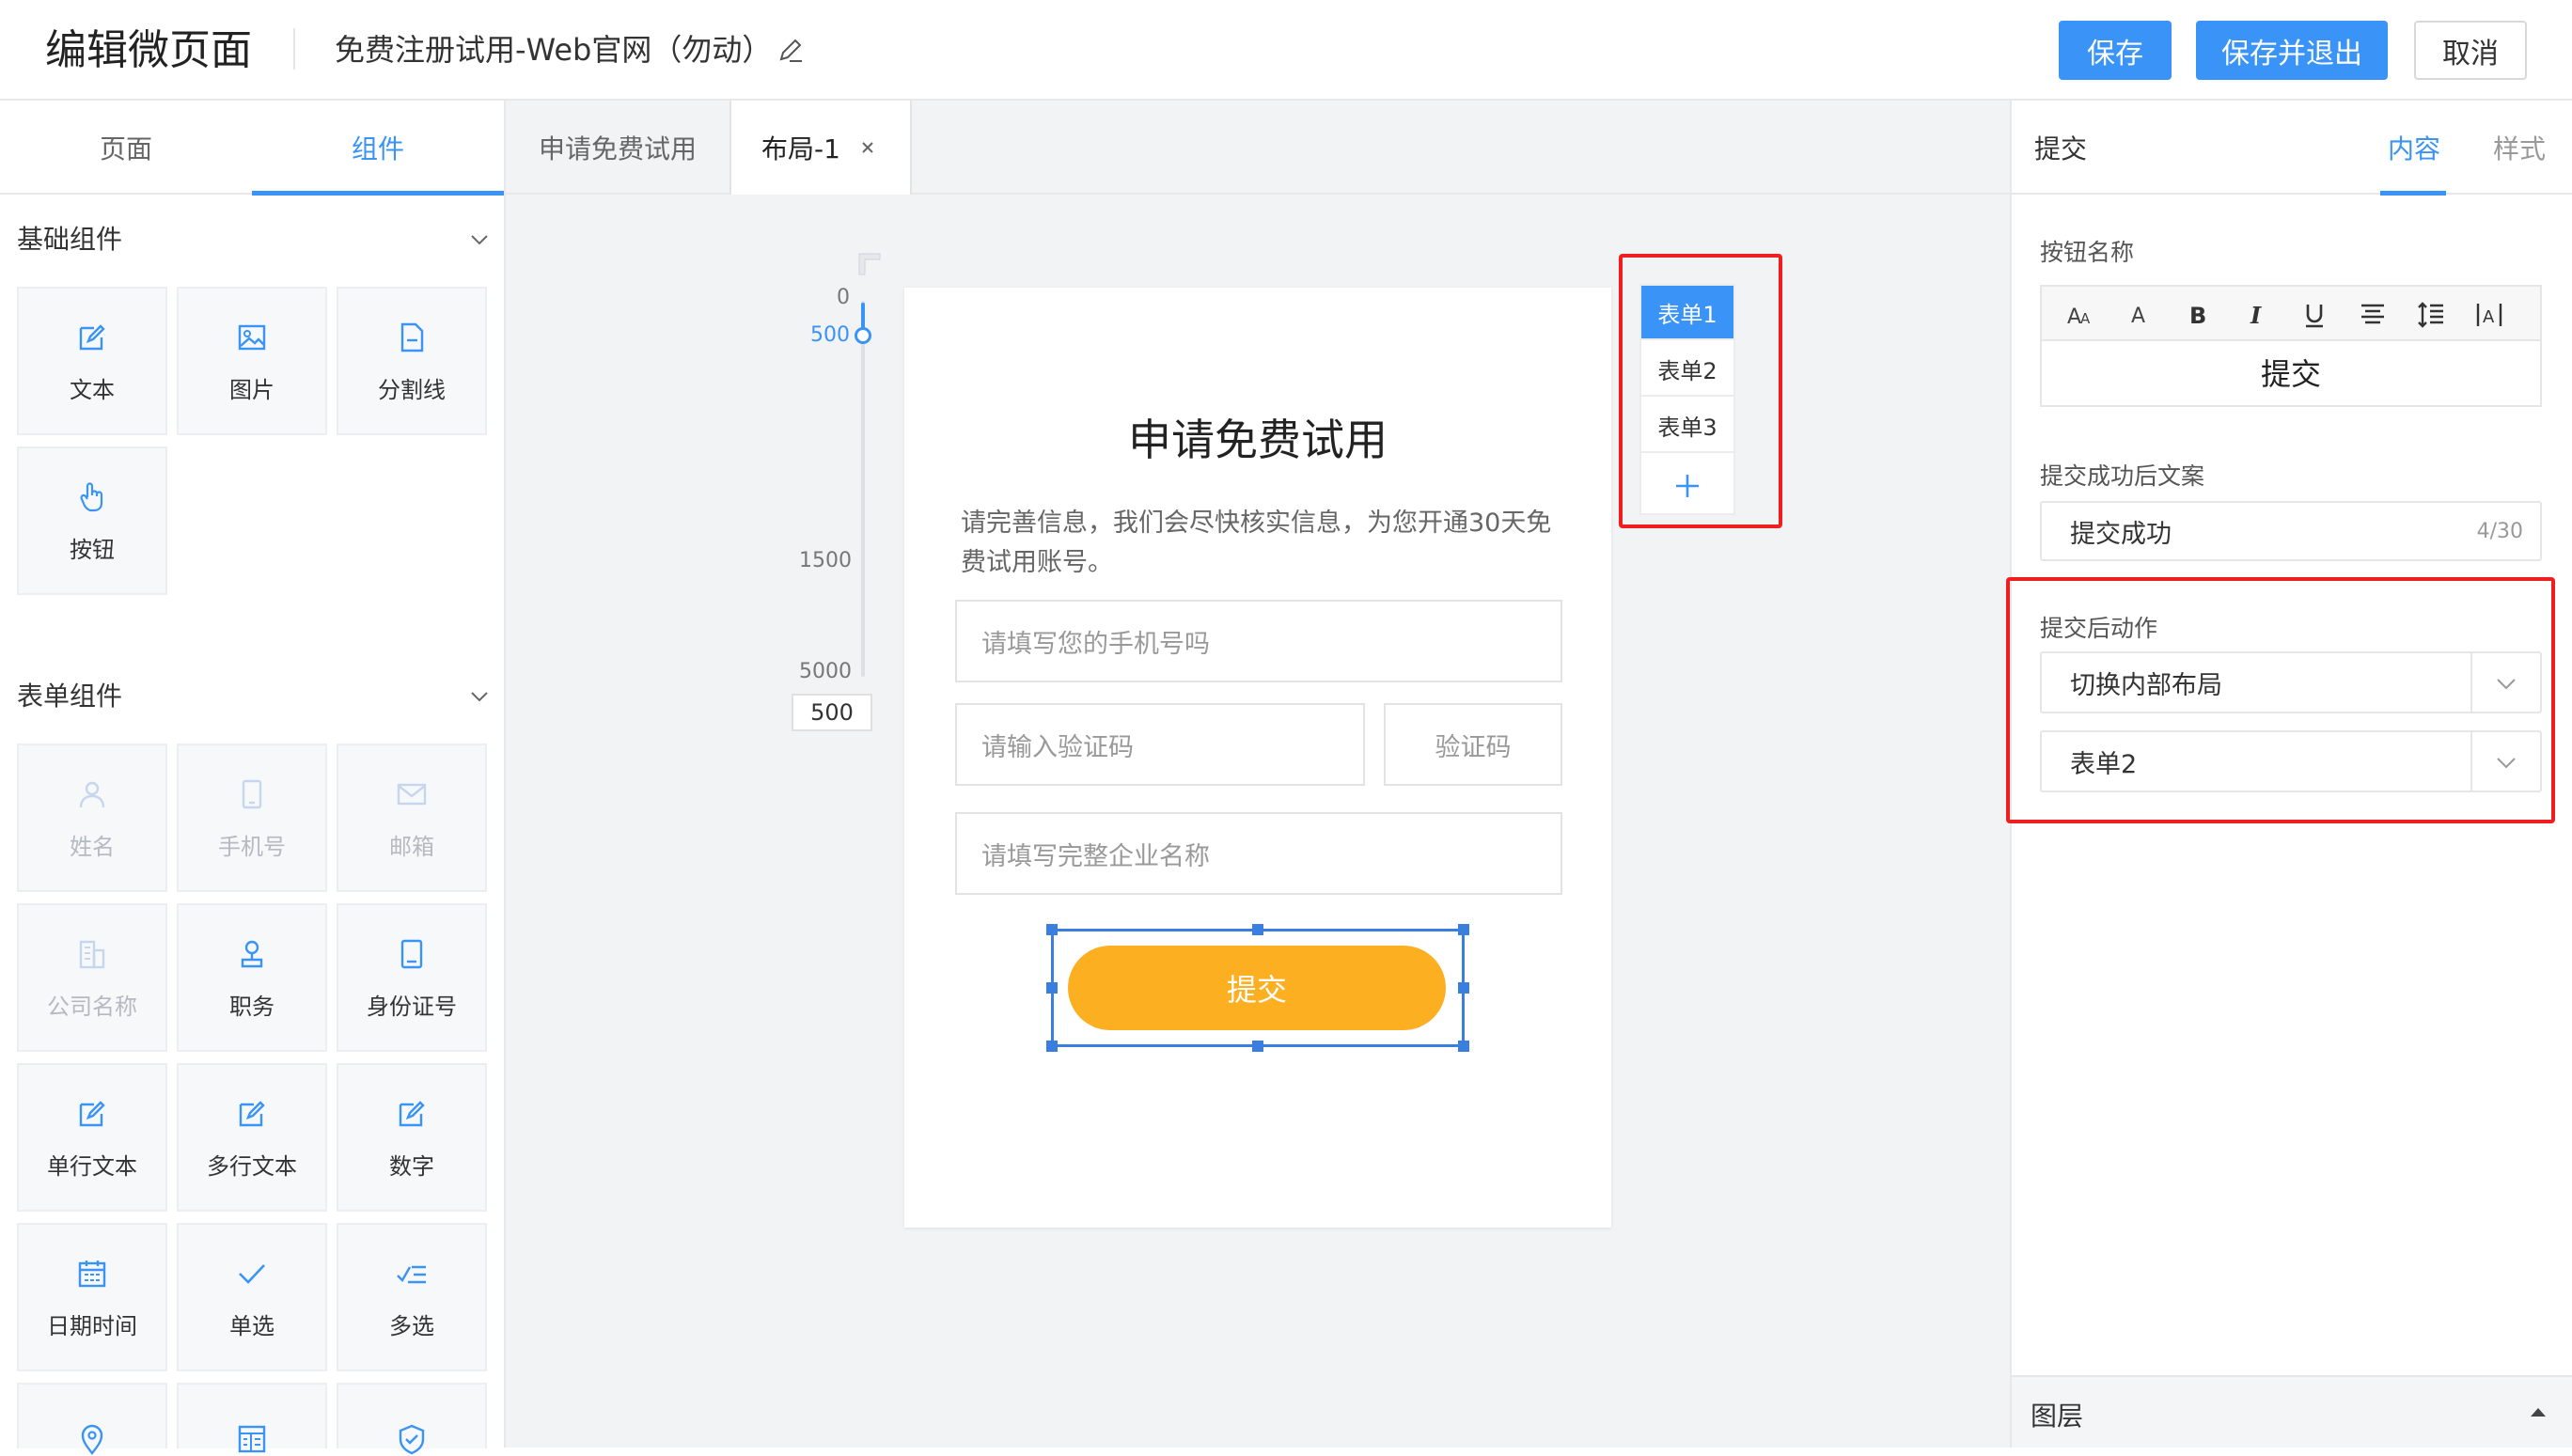 The width and height of the screenshot is (2572, 1456). Describe the element at coordinates (251, 1326) in the screenshot. I see `tile-label: 单选` at that location.